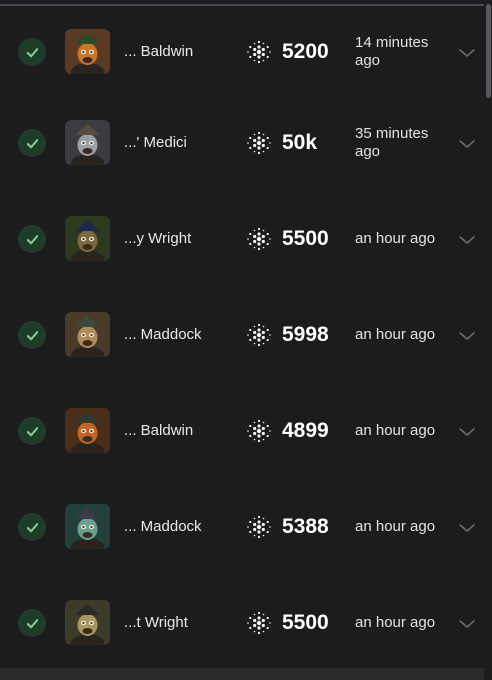 The image size is (492, 680). Describe the element at coordinates (305, 51) in the screenshot. I see `price-amount: 5200` at that location.